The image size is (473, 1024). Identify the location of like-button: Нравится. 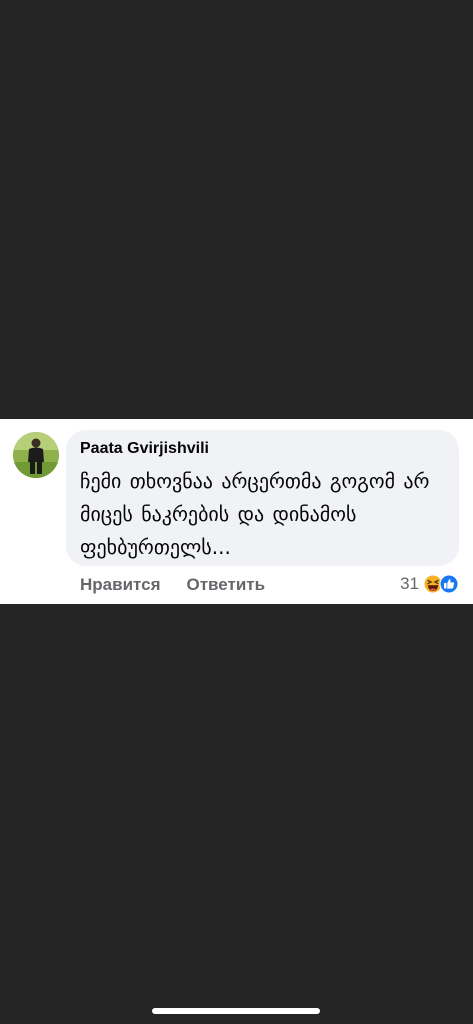
(120, 585).